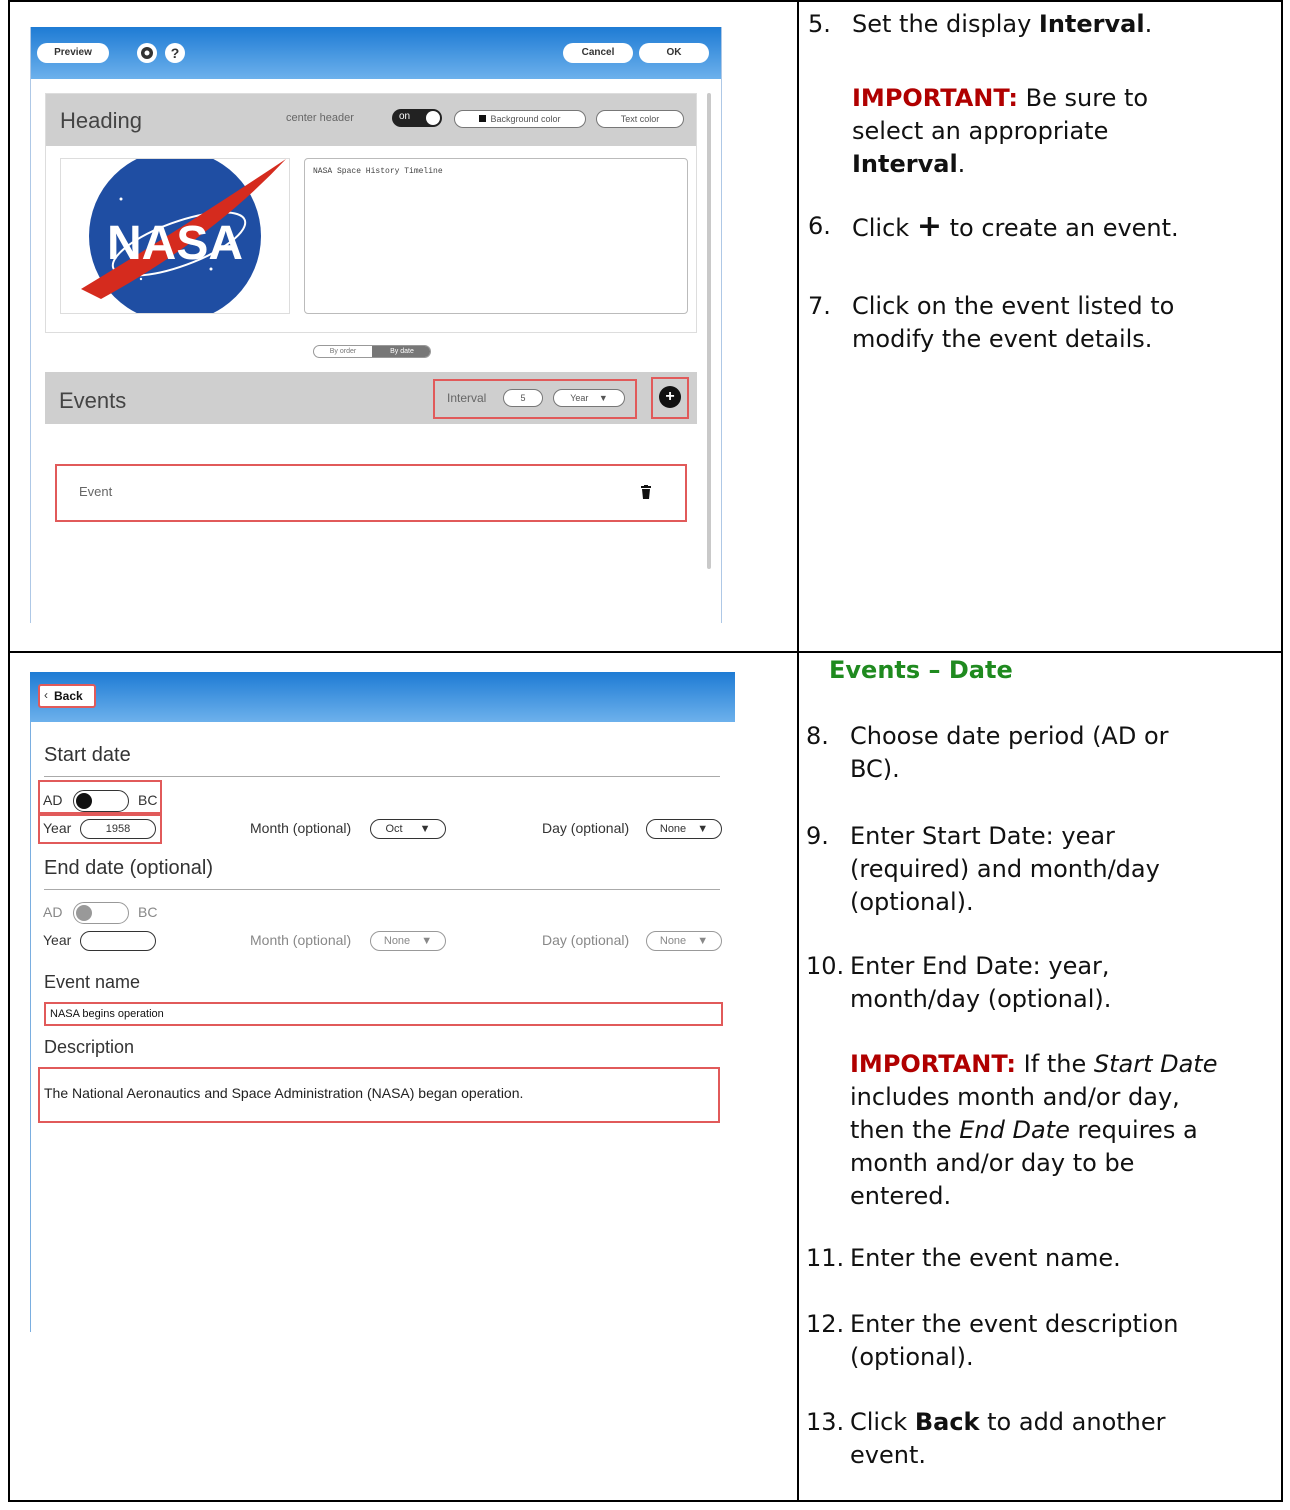 This screenshot has height=1510, width=1290. Describe the element at coordinates (817, 836) in the screenshot. I see `step-number: 9.` at that location.